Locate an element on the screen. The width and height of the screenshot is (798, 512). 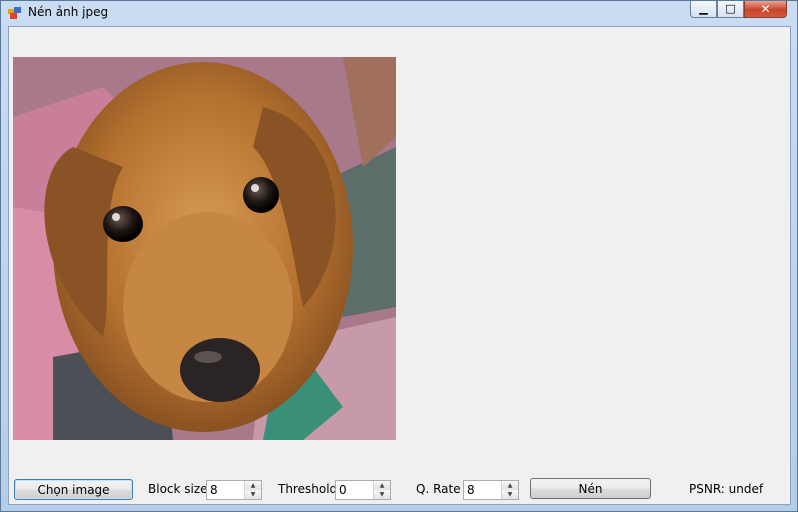
qrate-value: 8 is located at coordinates (471, 490).